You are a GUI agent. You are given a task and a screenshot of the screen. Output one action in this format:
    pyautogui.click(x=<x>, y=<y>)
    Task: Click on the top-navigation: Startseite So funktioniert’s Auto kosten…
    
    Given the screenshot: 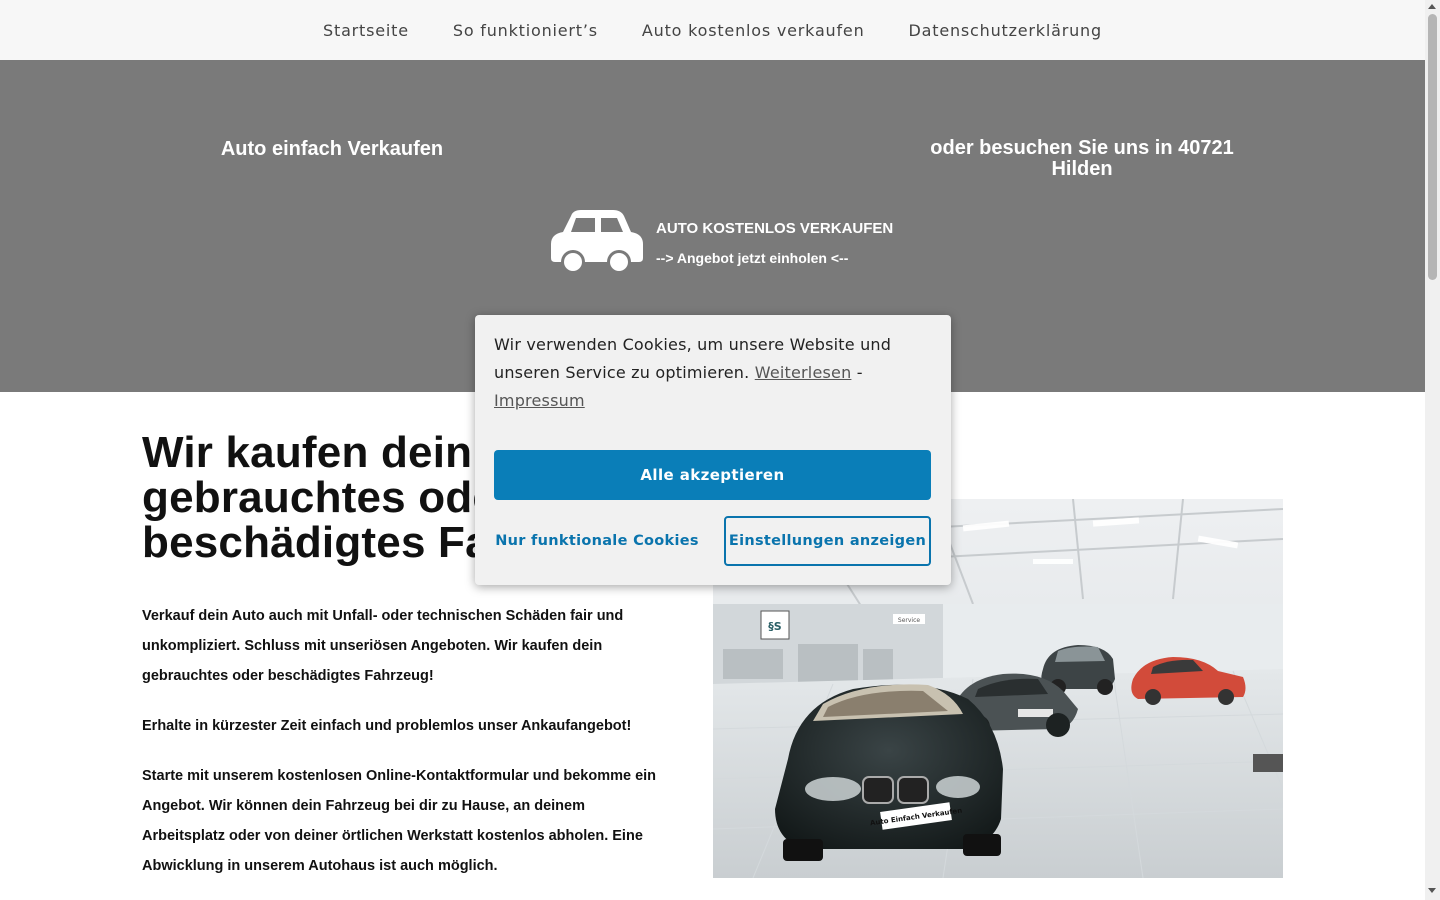 What is the action you would take?
    pyautogui.click(x=712, y=30)
    